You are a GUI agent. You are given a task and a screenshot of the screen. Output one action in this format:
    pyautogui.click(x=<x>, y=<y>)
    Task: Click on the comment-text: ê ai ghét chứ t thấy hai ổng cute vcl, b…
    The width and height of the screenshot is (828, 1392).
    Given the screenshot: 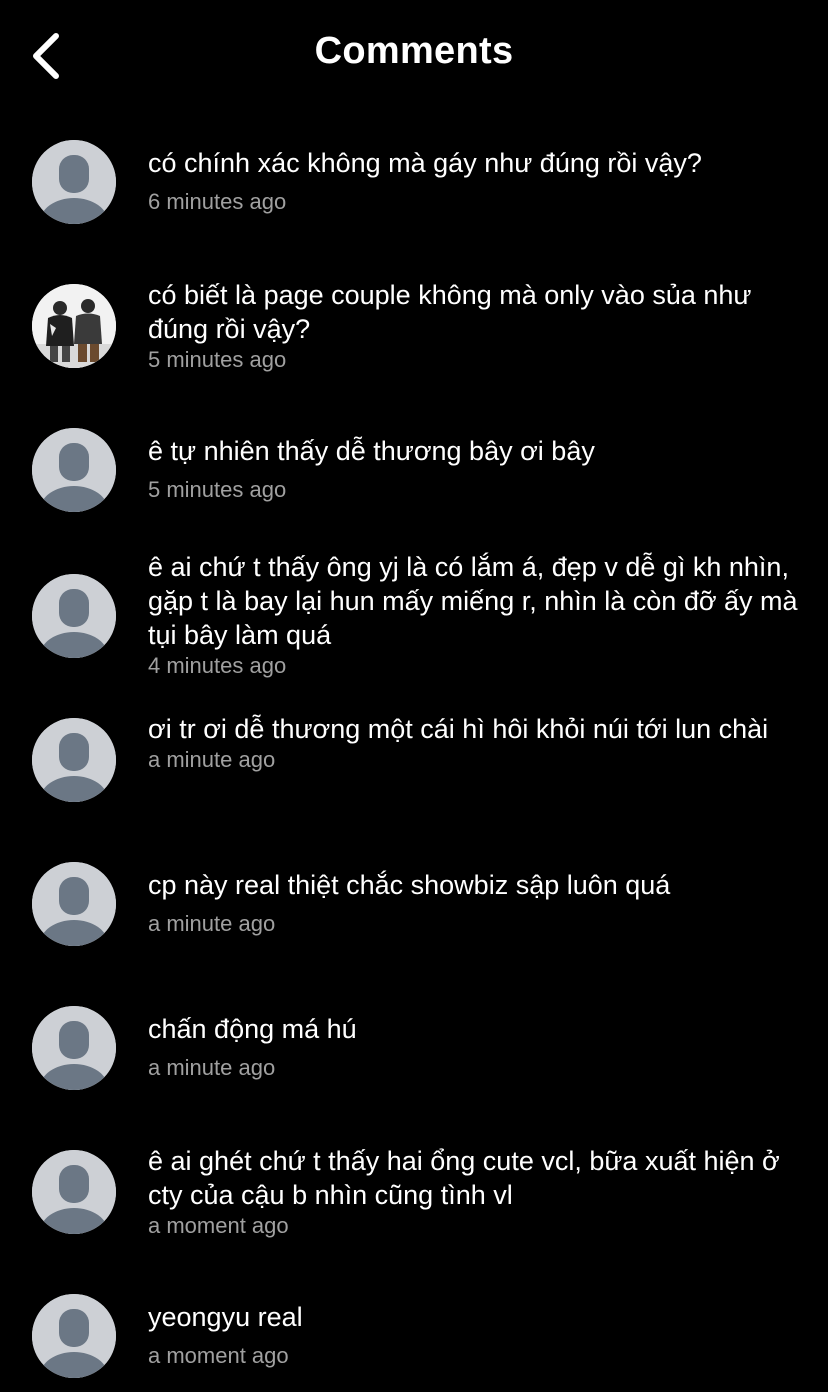 What is the action you would take?
    pyautogui.click(x=464, y=1178)
    